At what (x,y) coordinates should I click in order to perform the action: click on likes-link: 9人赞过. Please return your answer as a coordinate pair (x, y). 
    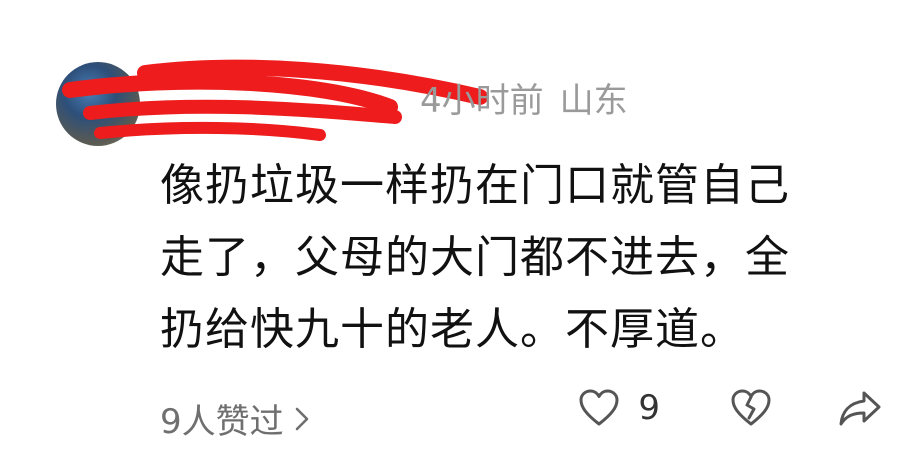
    Looking at the image, I should click on (235, 418).